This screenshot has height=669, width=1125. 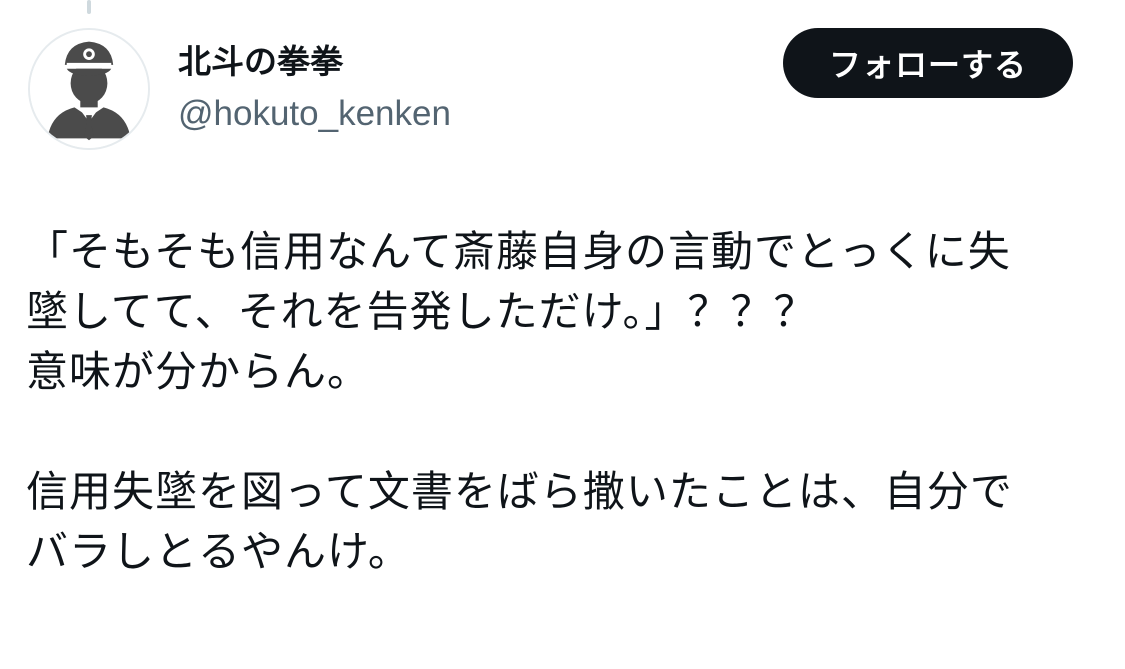 I want to click on tweet-text-line: バラしとるやんけ。, so click(x=218, y=551).